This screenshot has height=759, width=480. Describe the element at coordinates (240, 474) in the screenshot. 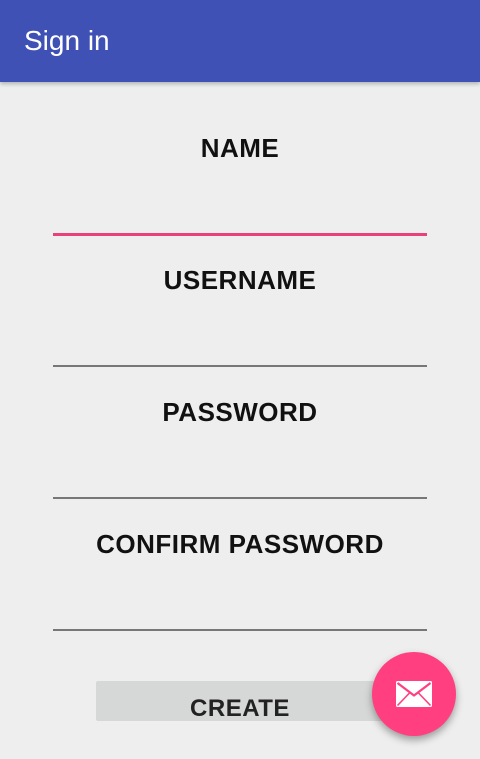

I see `password-input` at that location.